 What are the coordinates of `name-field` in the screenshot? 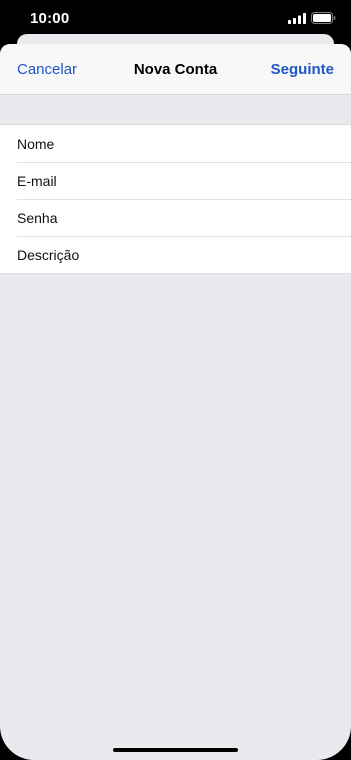 It's located at (177, 143).